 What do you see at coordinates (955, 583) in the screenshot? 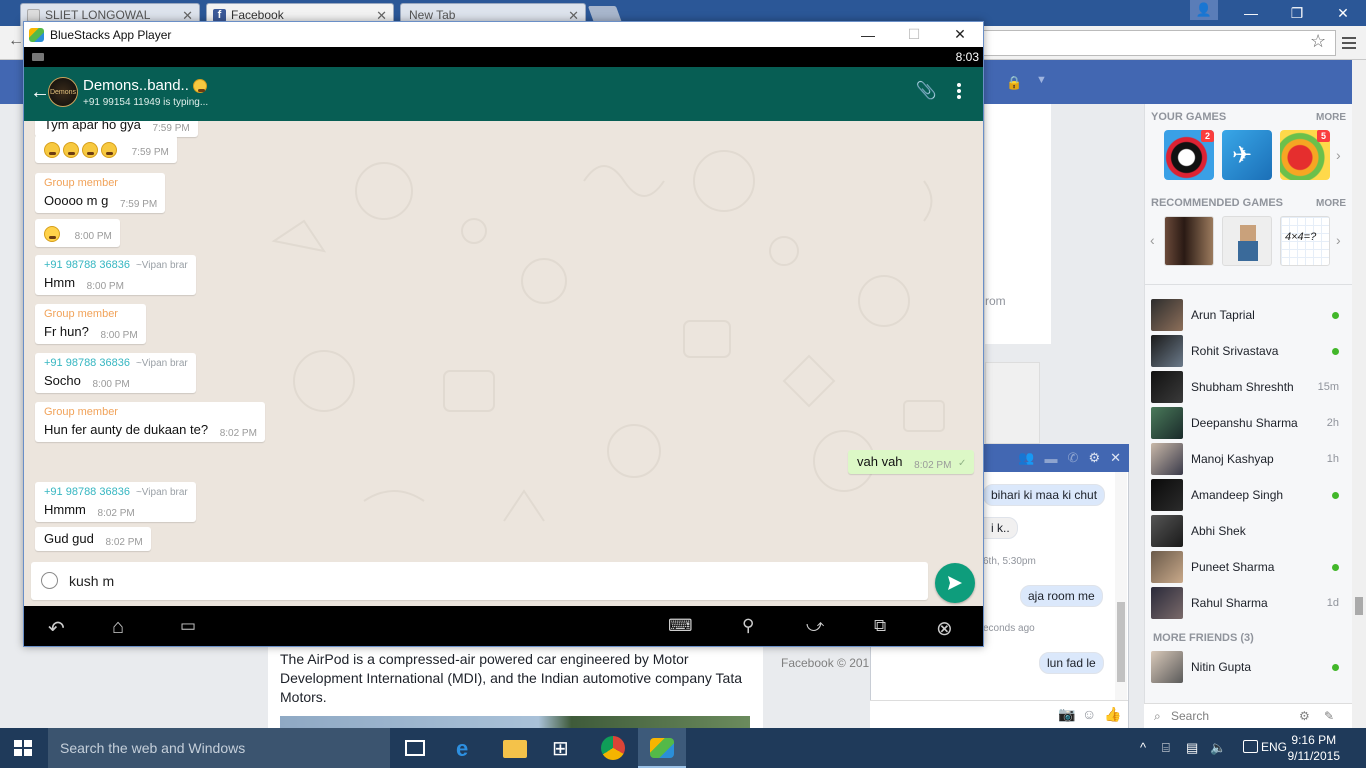
I see `send-button` at bounding box center [955, 583].